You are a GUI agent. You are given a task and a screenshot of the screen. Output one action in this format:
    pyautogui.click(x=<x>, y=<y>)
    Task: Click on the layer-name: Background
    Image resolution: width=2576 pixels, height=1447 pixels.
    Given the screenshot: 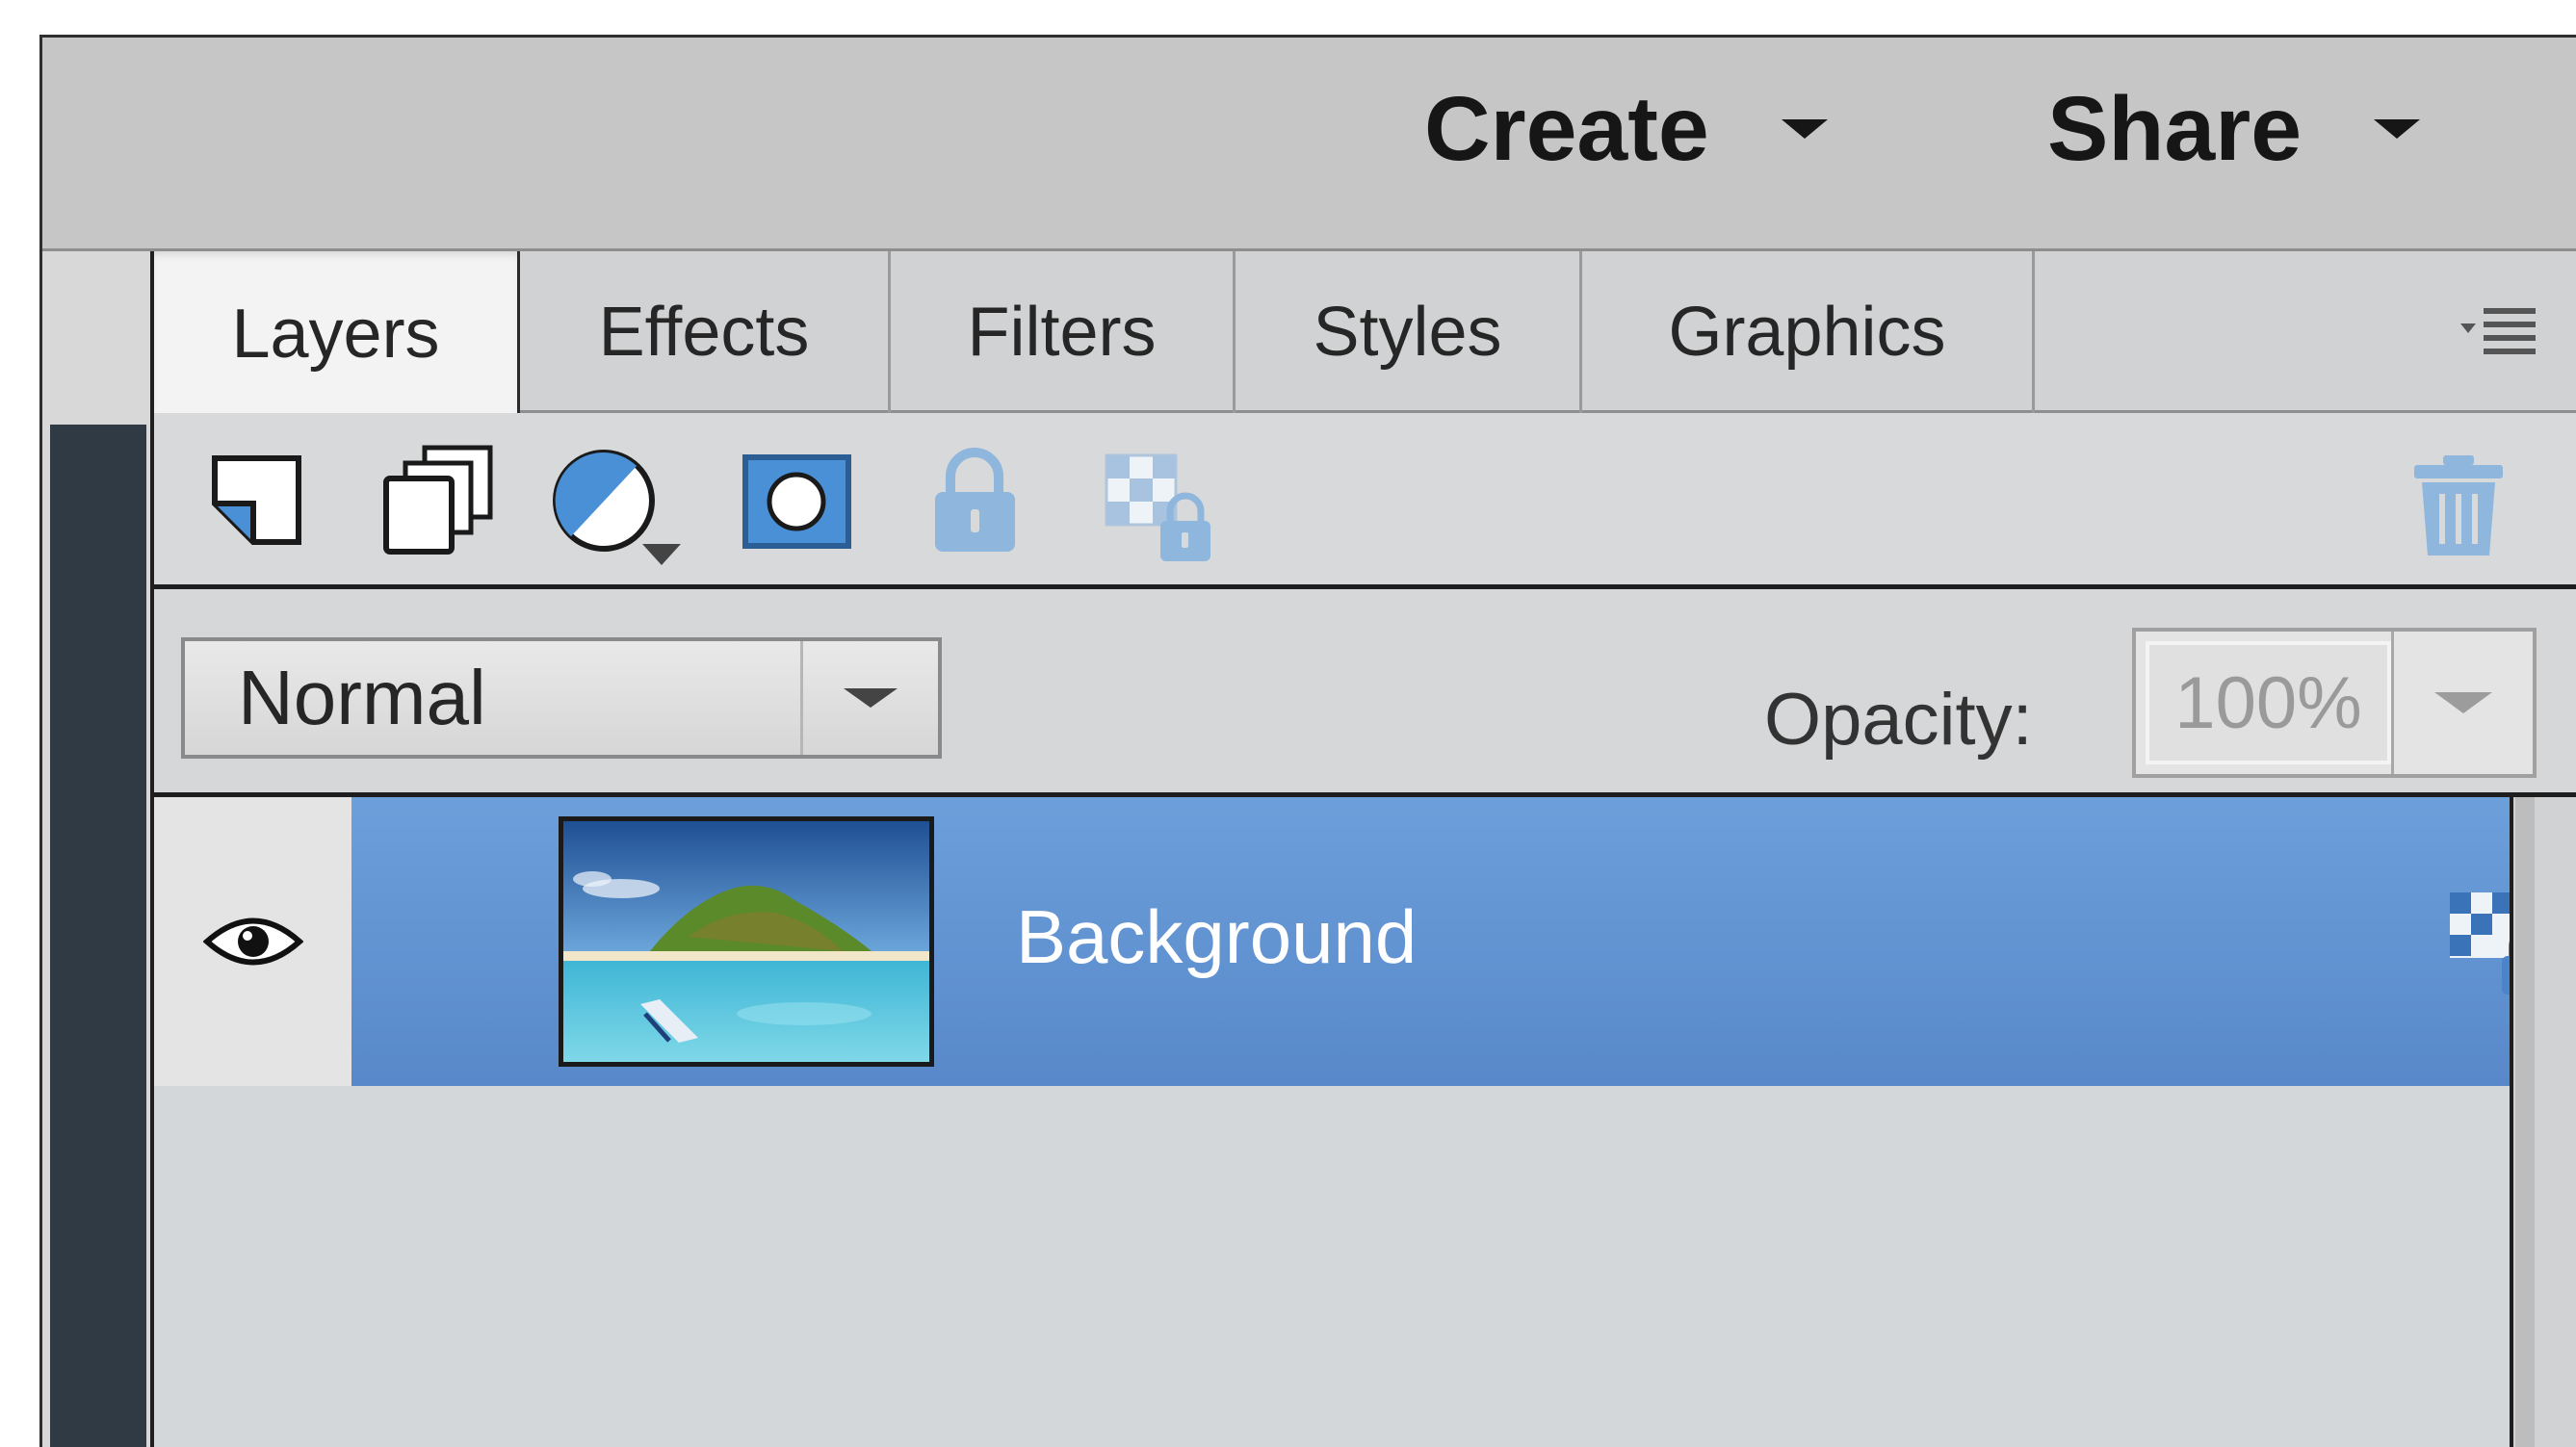 What is the action you would take?
    pyautogui.click(x=1216, y=937)
    